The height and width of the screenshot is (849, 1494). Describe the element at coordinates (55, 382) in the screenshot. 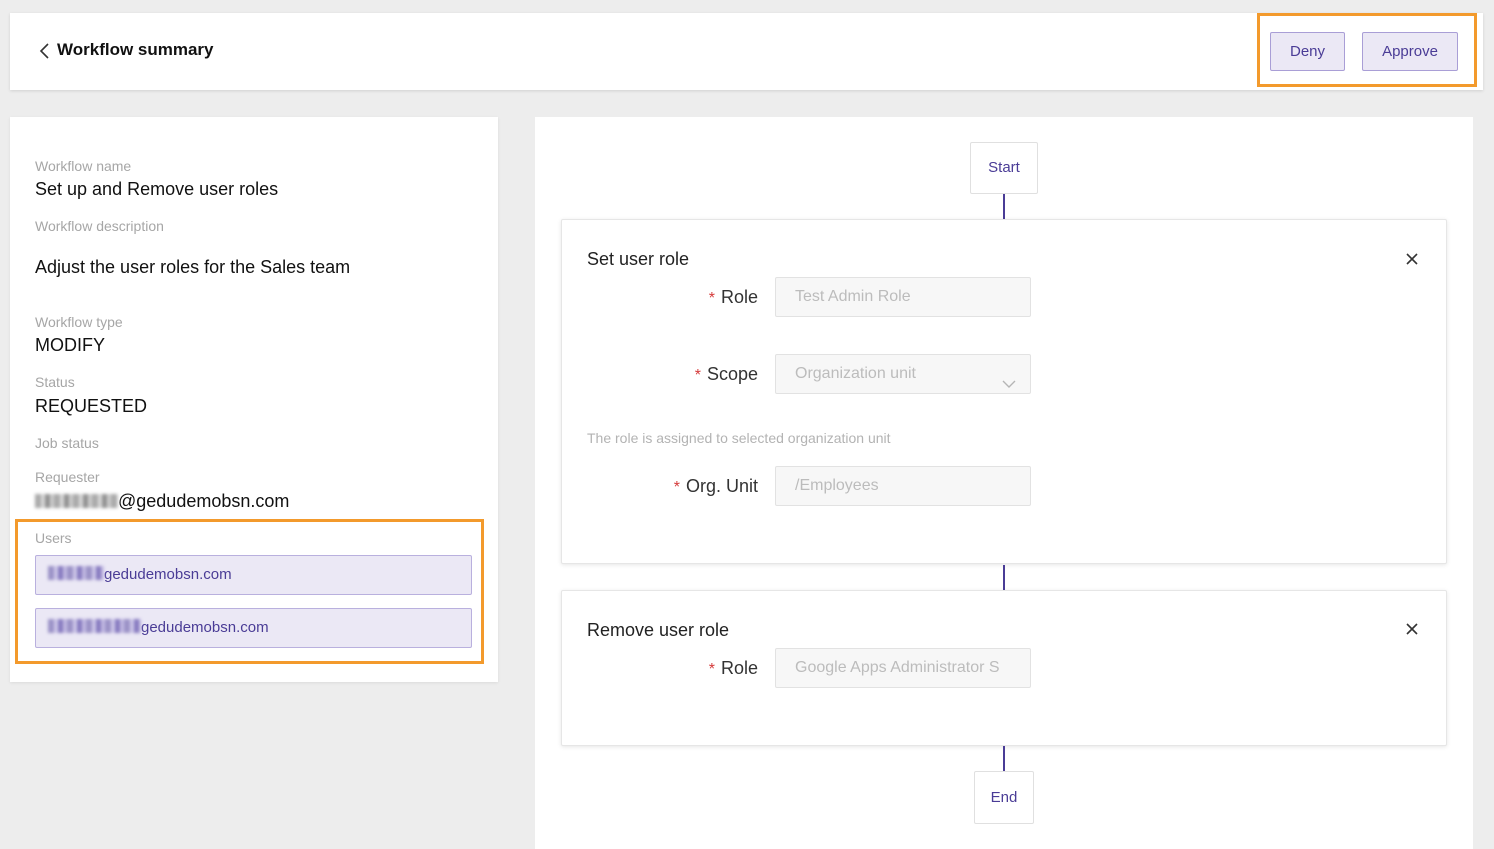

I see `status-label: Status` at that location.